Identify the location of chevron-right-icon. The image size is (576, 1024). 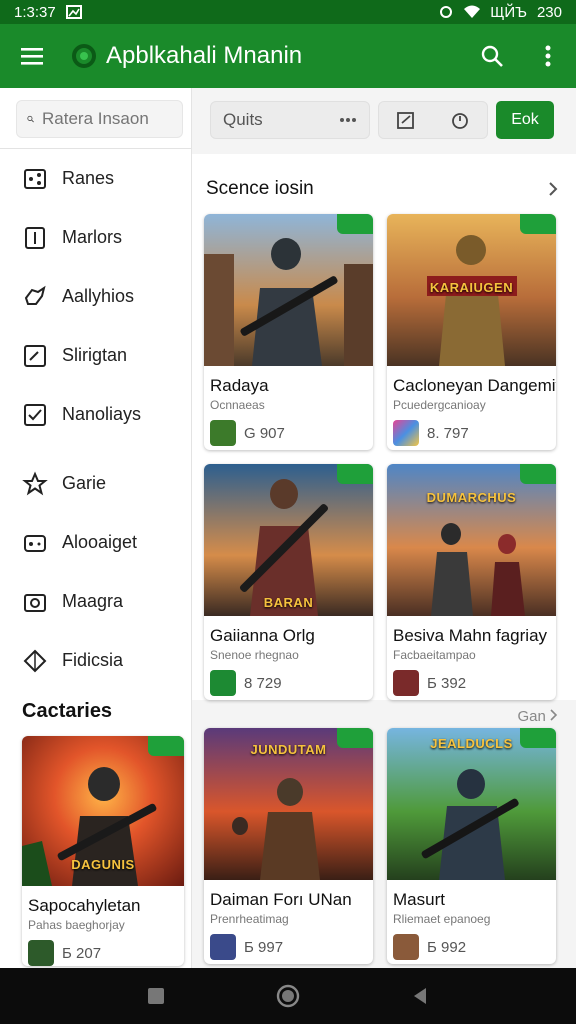
(553, 189).